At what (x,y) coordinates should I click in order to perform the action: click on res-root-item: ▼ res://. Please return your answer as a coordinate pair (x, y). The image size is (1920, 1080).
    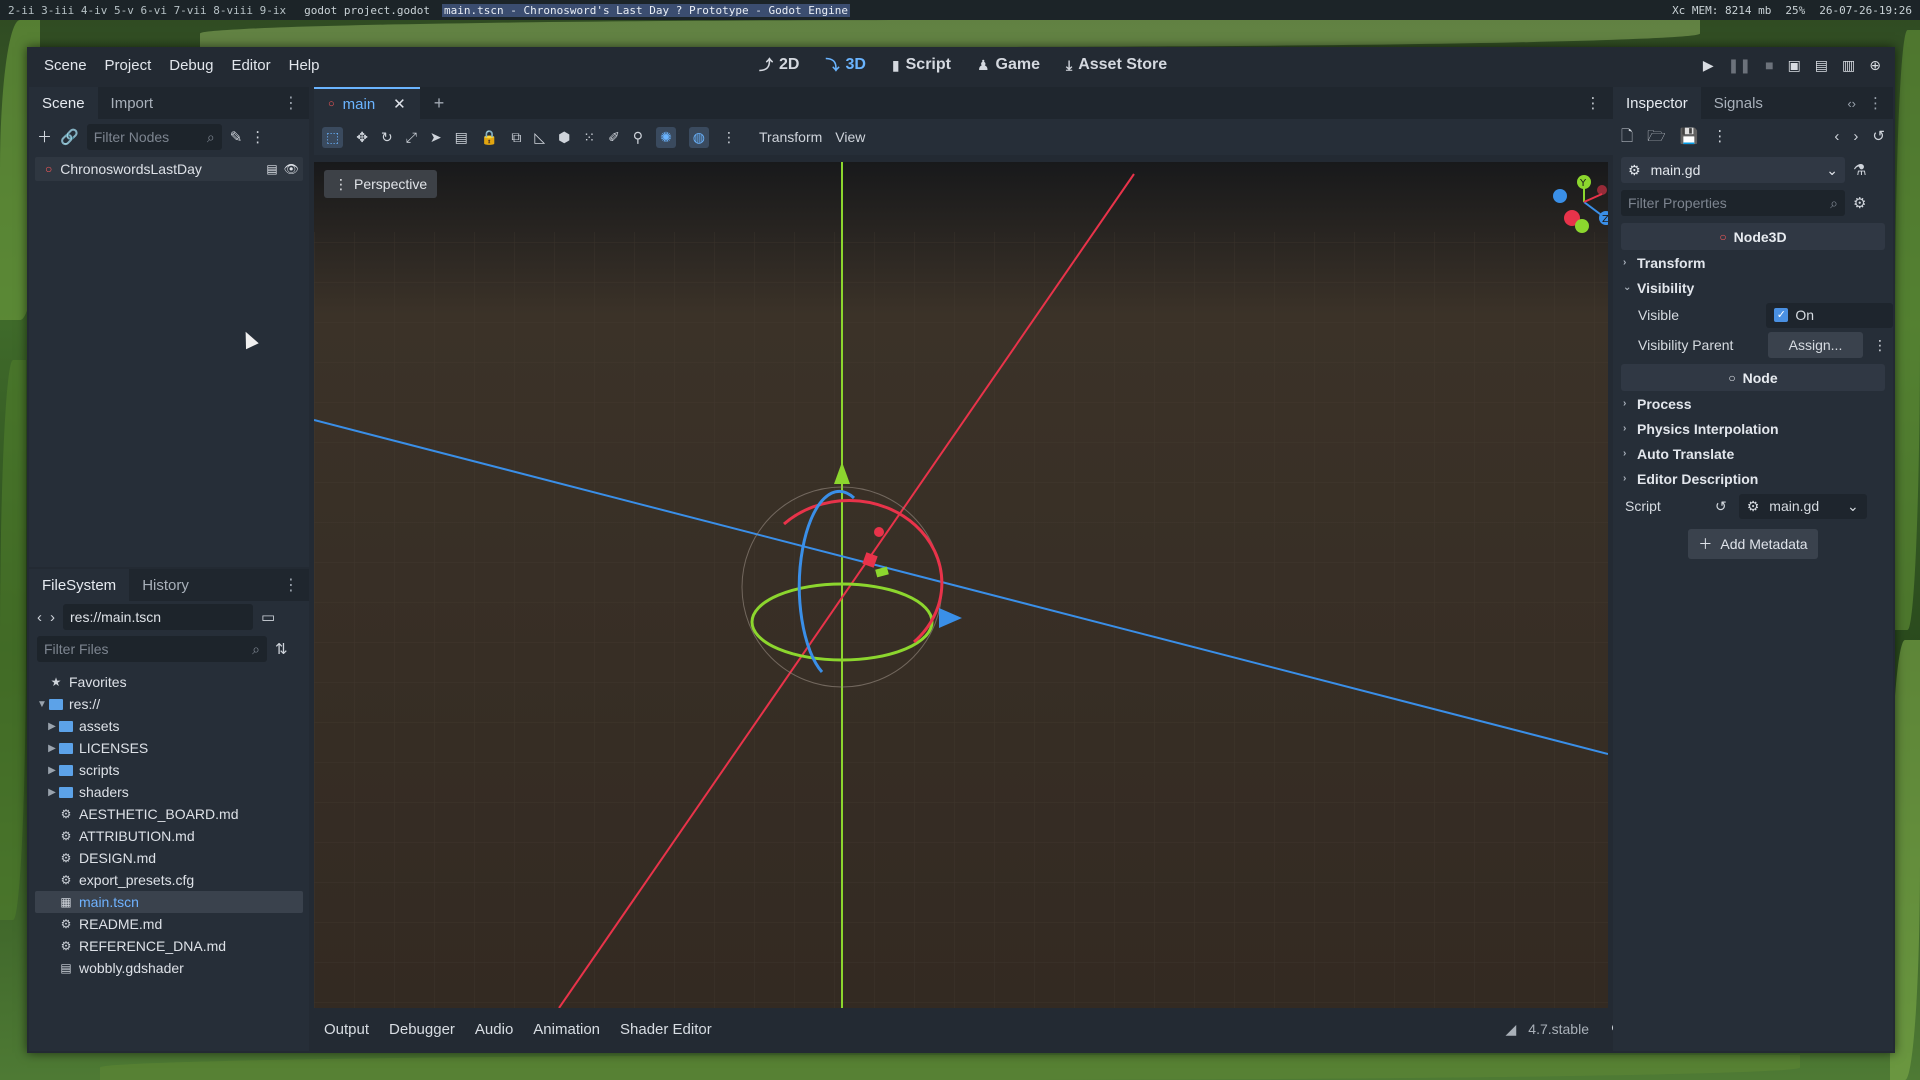
    Looking at the image, I should click on (169, 704).